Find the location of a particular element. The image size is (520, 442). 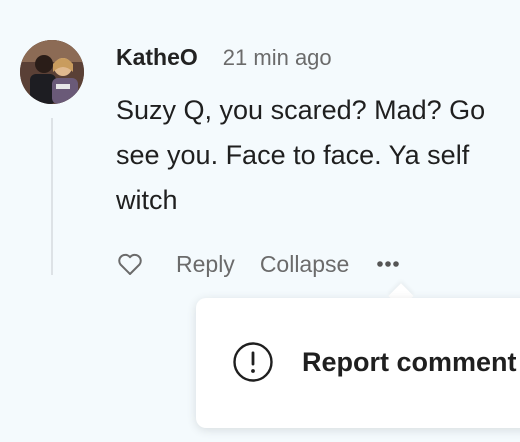

comment-line: see you. Face to face. Ya self is located at coordinates (293, 155).